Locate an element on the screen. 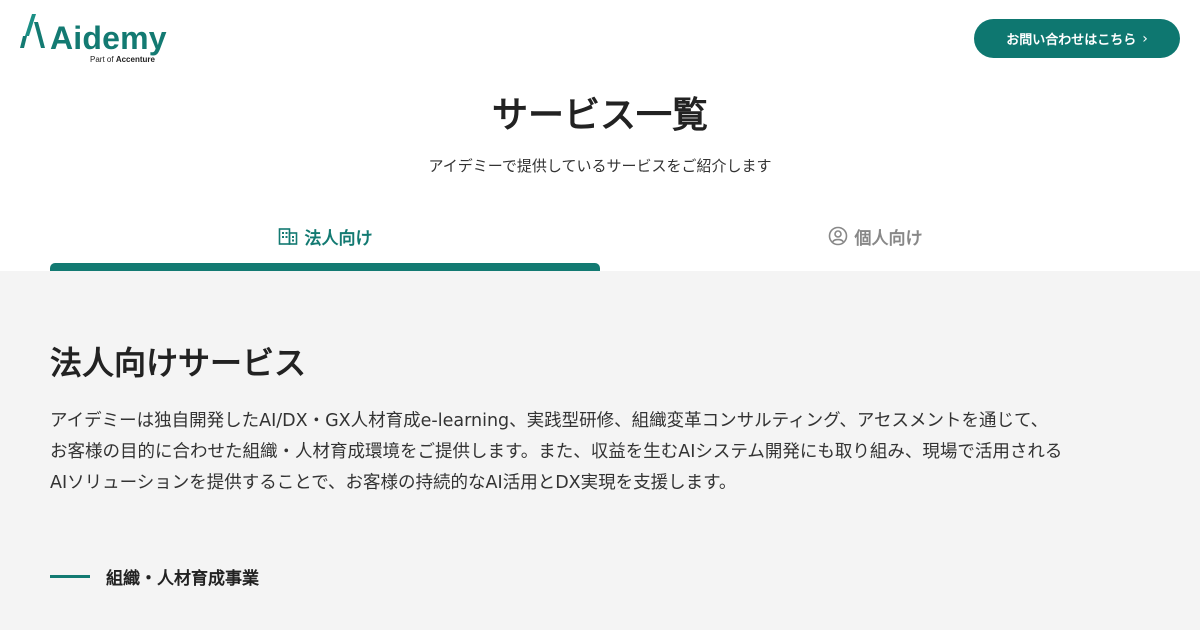 The image size is (1200, 630). sub-section-header: 組織・人材育成事業 is located at coordinates (154, 576).